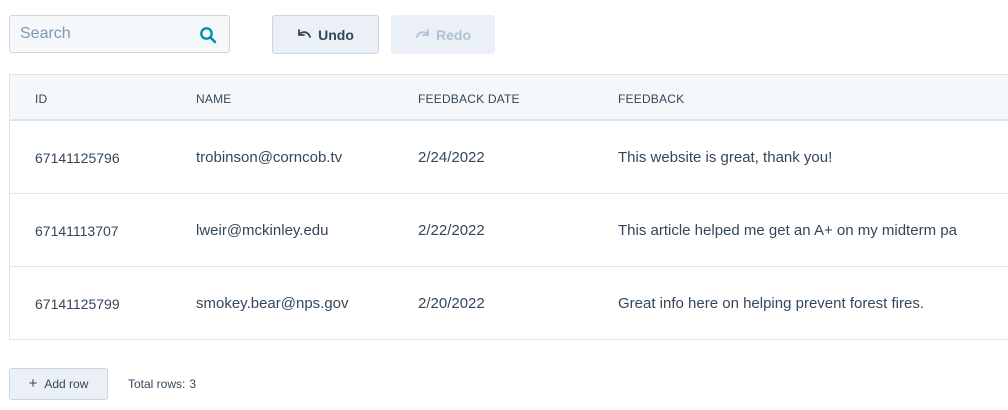 This screenshot has height=410, width=1008. I want to click on undo-icon, so click(304, 35).